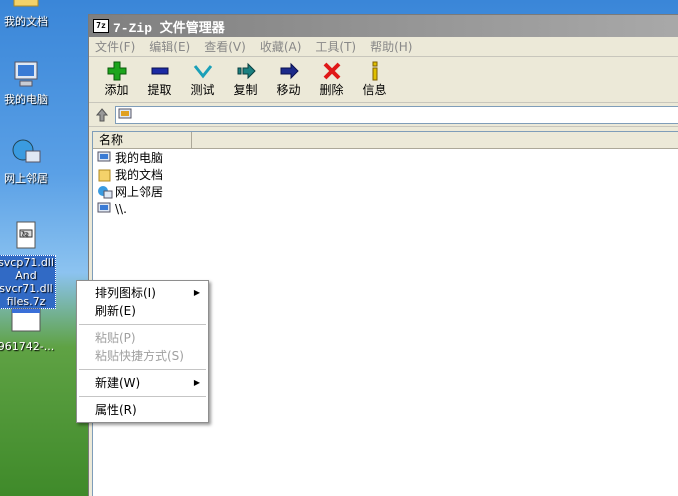  Describe the element at coordinates (385, 157) in the screenshot. I see `list-item: 我的电脑` at that location.